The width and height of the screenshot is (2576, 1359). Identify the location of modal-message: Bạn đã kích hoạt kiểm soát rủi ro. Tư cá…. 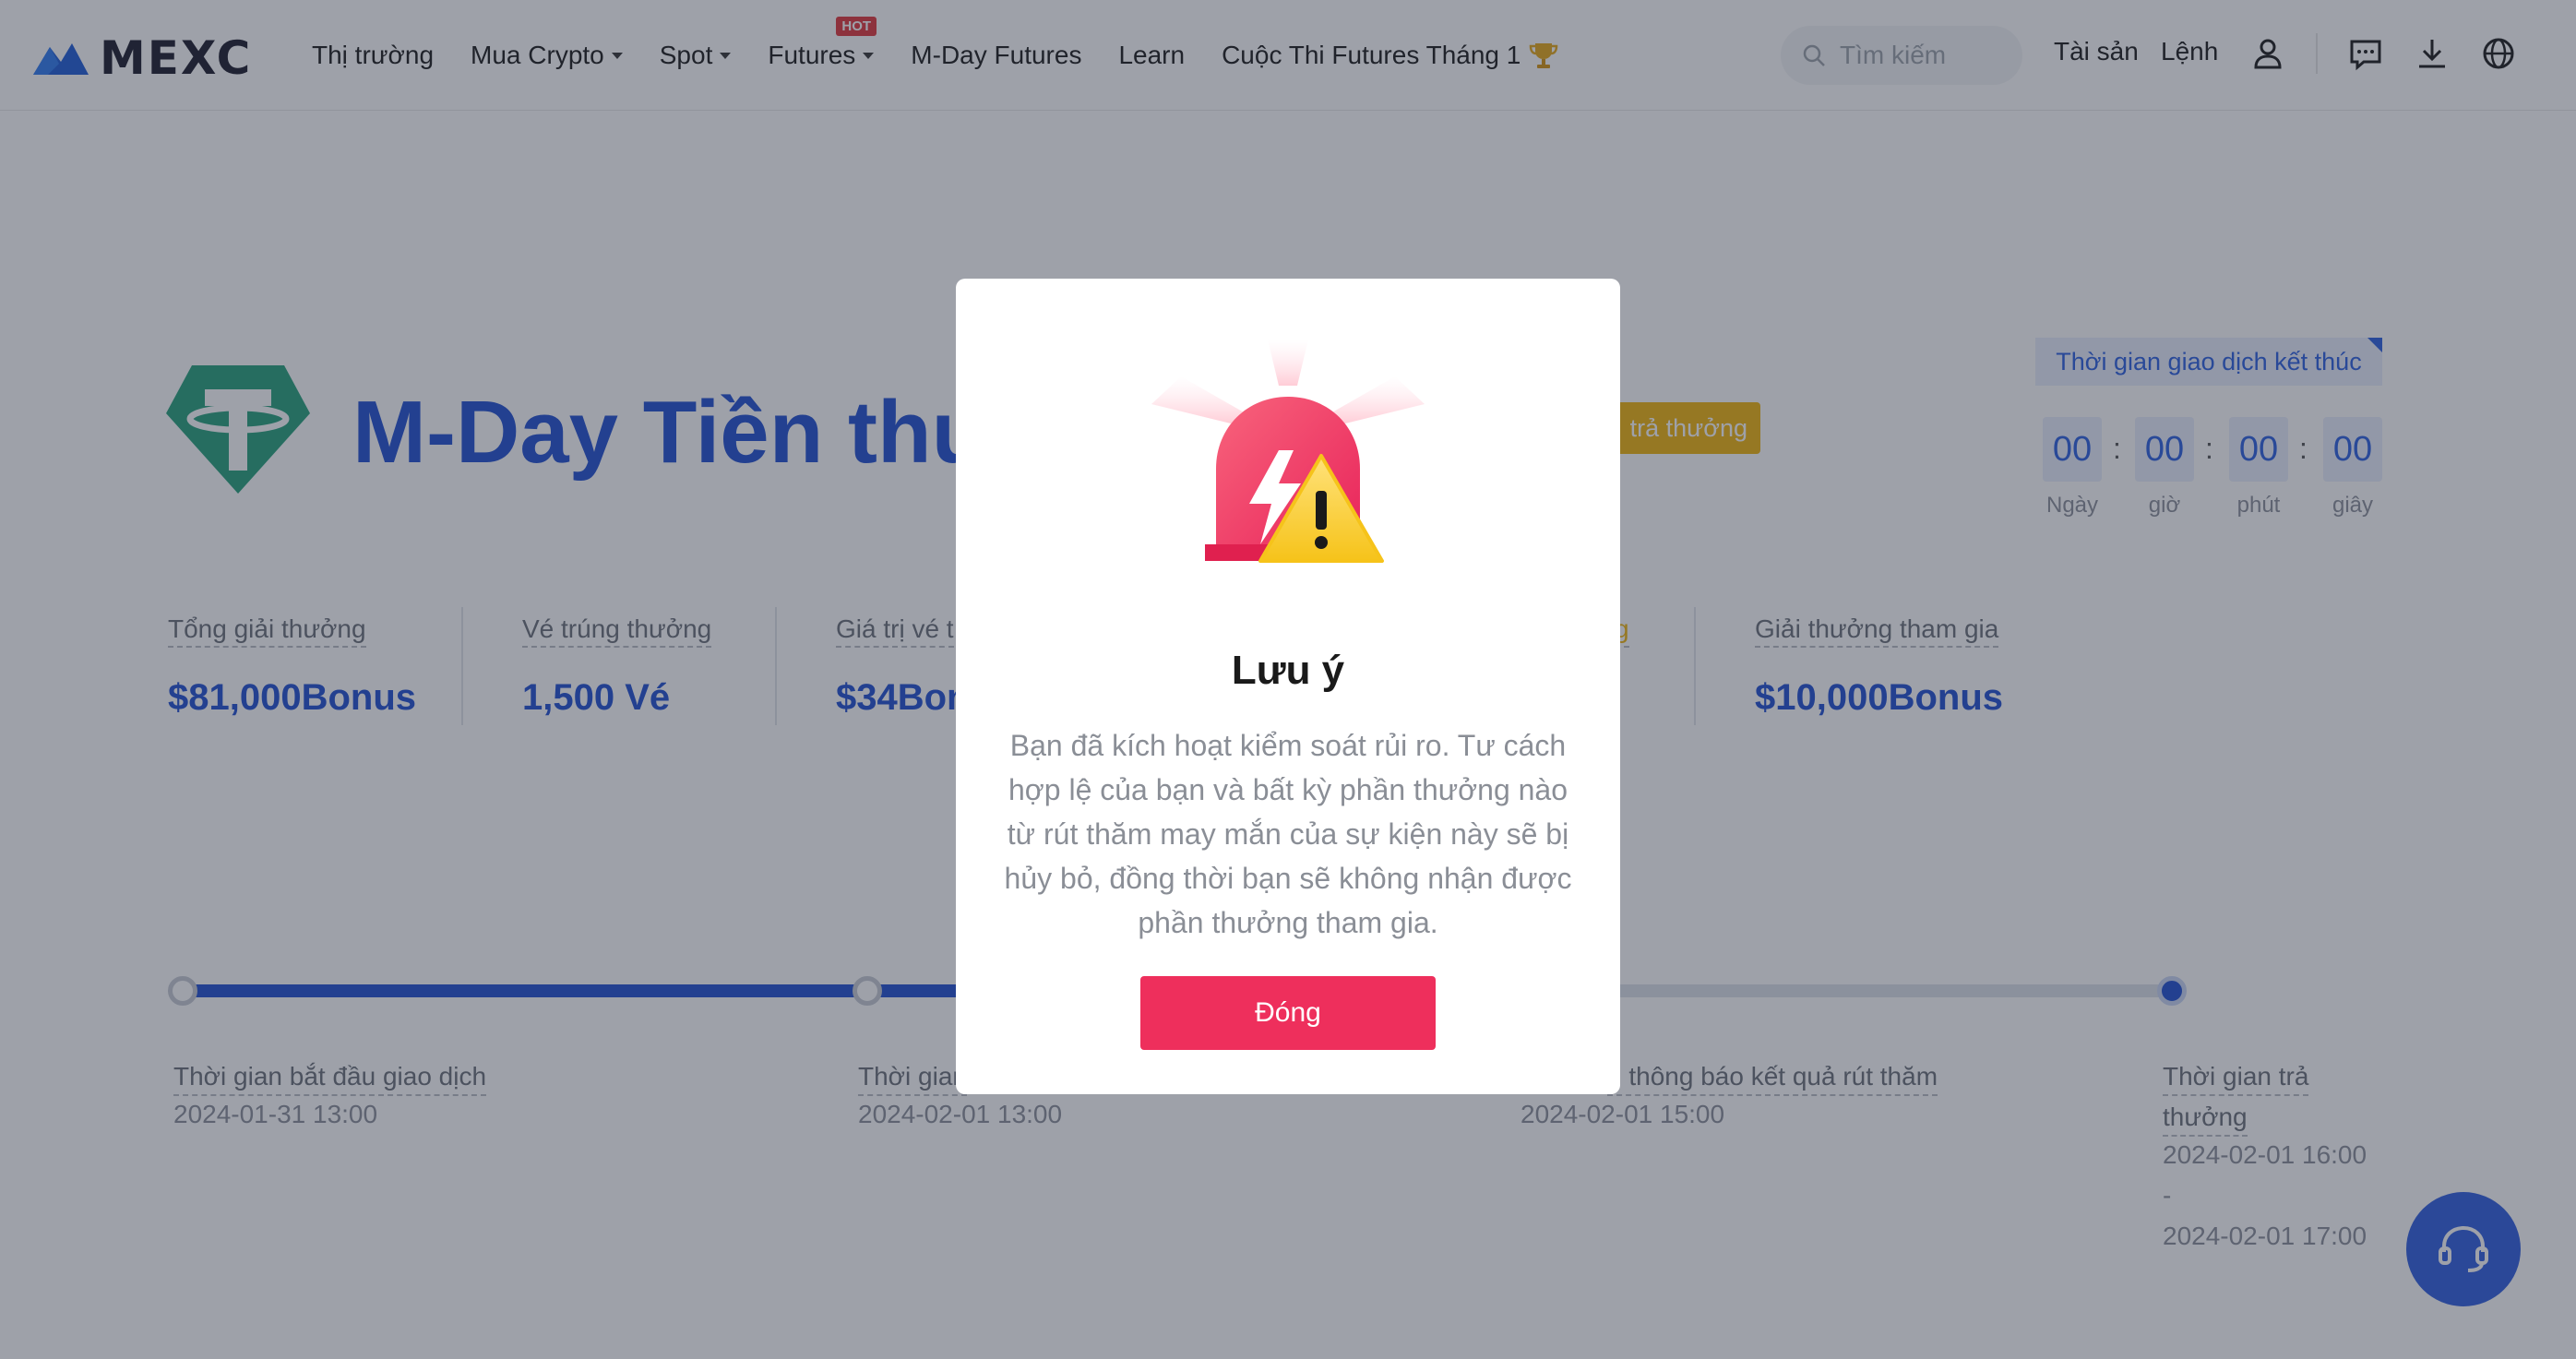
(1288, 834).